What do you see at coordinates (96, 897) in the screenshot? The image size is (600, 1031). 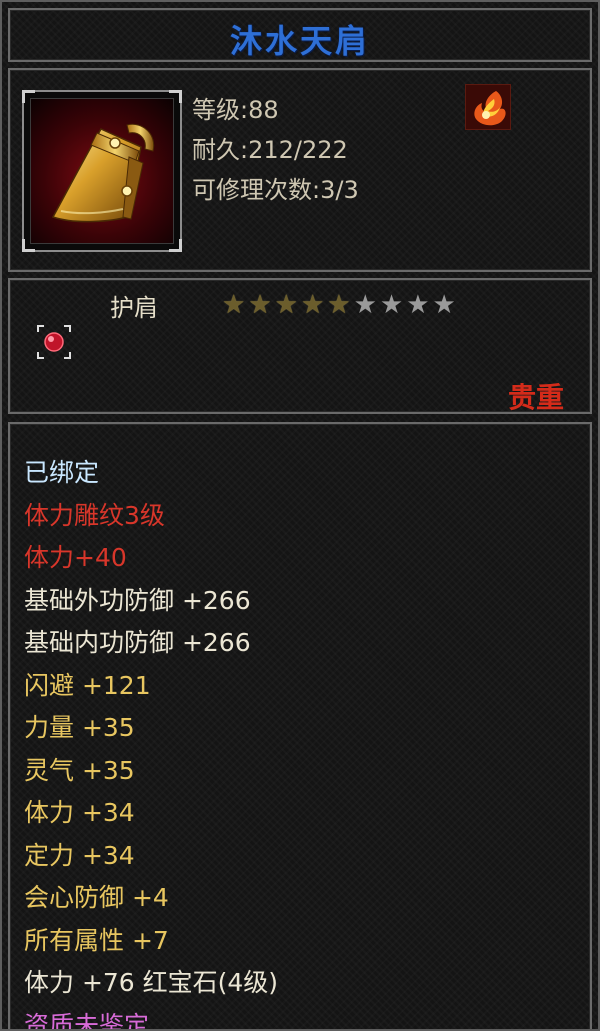 I see `attribute-line: 会心防御 +4` at bounding box center [96, 897].